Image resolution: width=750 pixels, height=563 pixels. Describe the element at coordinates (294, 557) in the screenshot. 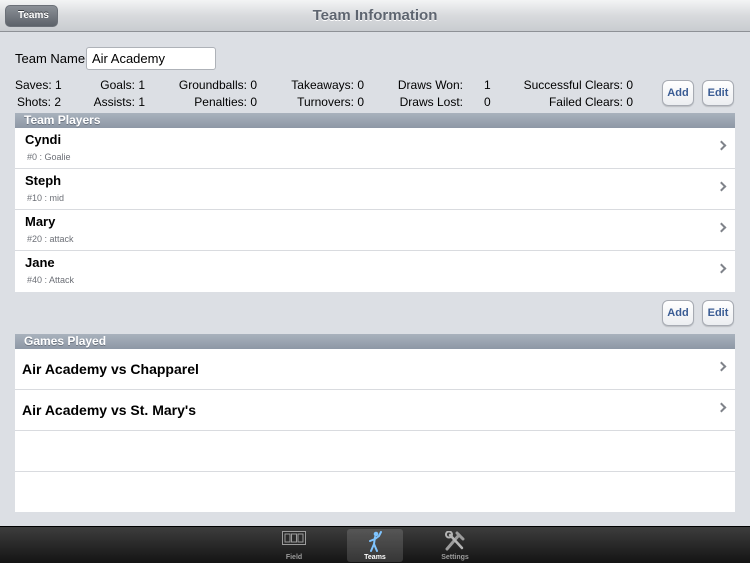

I see `tab-label: Field` at that location.